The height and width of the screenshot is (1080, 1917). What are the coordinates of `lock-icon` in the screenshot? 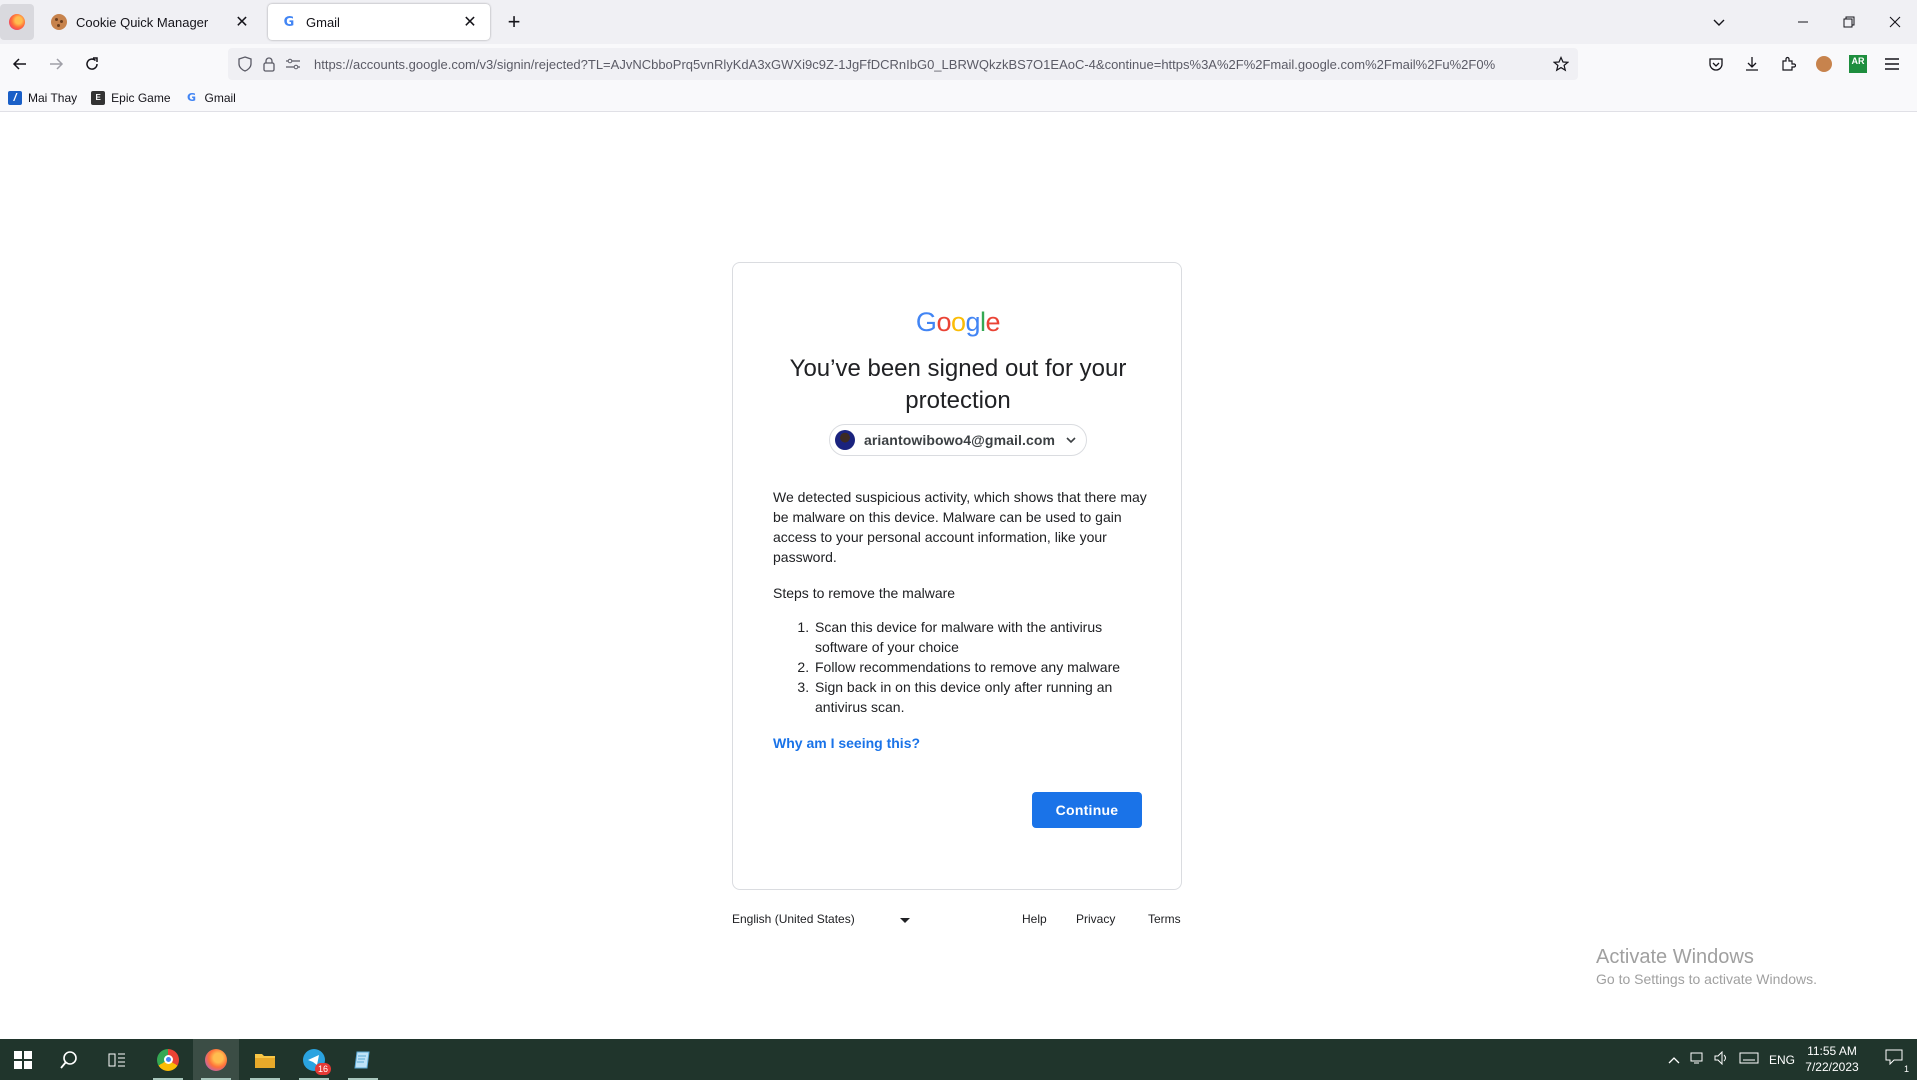 It's located at (269, 64).